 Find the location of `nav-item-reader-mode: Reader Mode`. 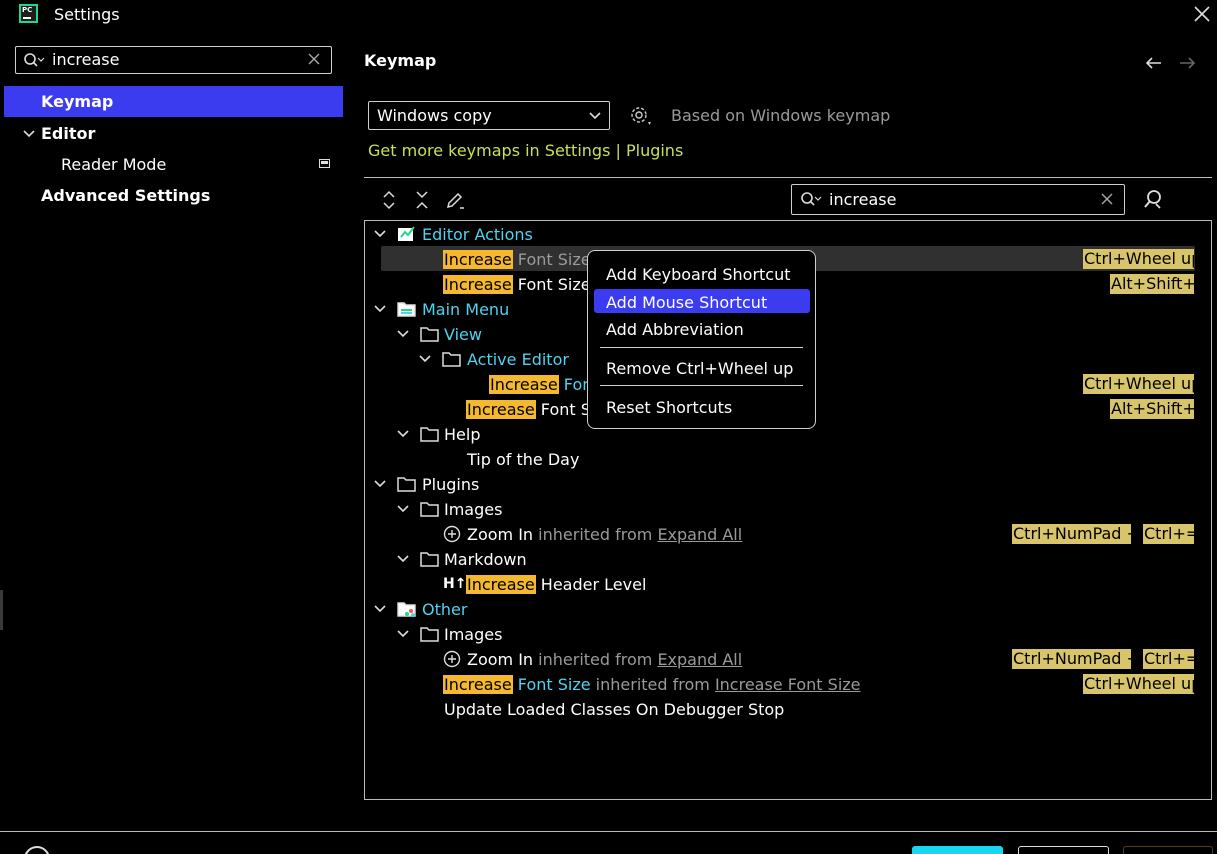

nav-item-reader-mode: Reader Mode is located at coordinates (113, 164).